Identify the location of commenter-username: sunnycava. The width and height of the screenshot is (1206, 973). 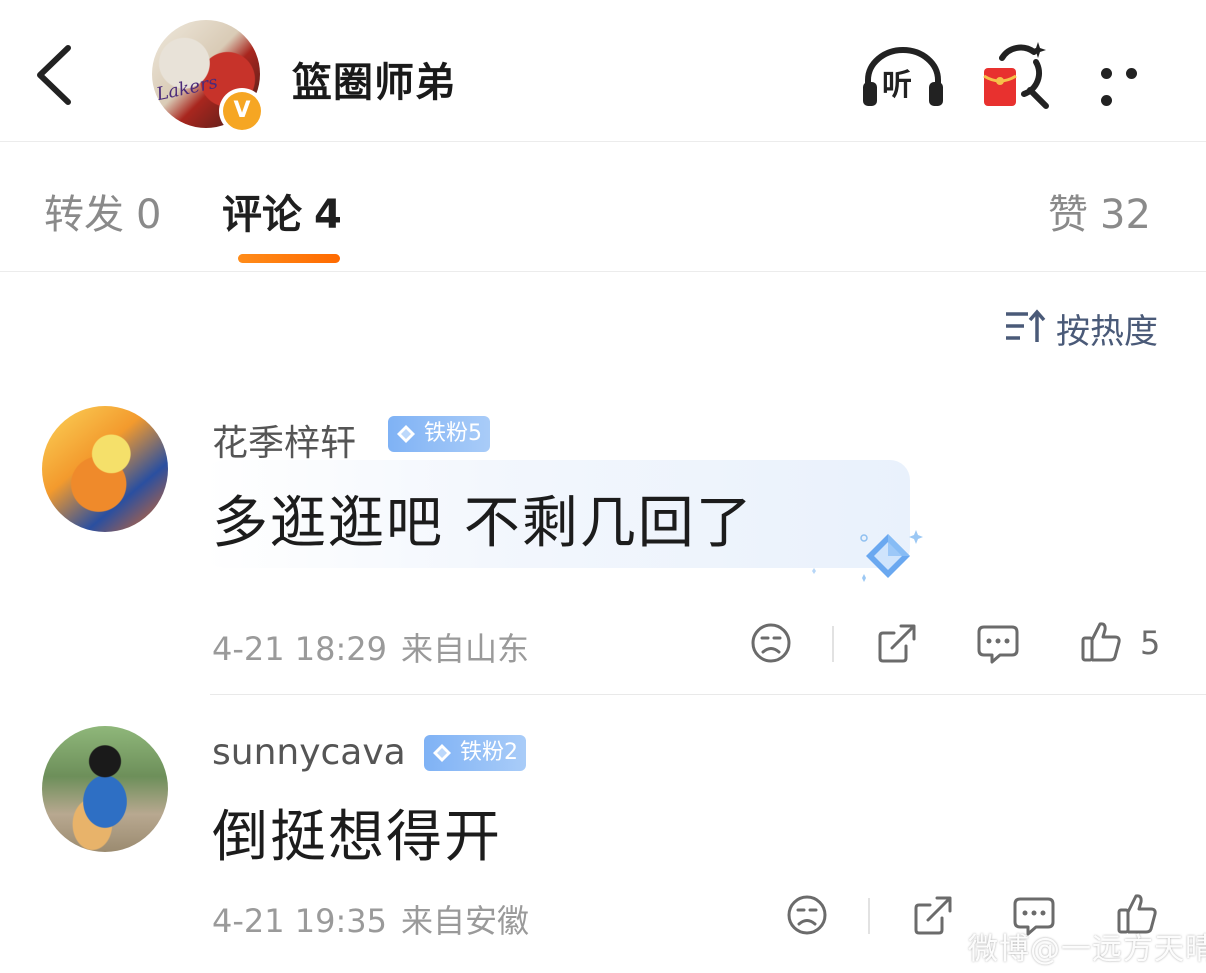
(309, 752).